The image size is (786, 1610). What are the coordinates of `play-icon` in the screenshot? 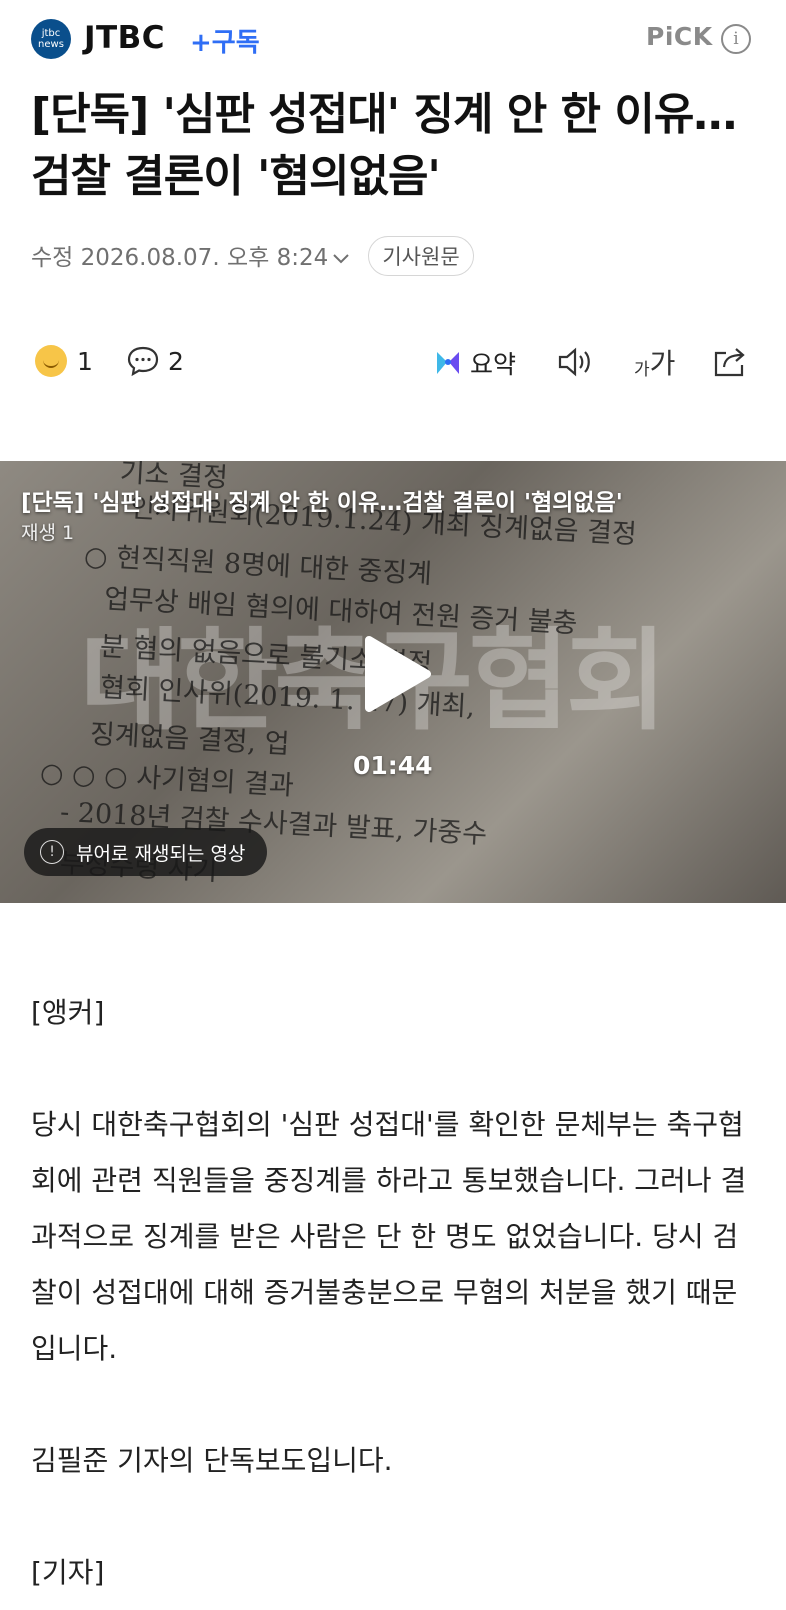 It's located at (395, 674).